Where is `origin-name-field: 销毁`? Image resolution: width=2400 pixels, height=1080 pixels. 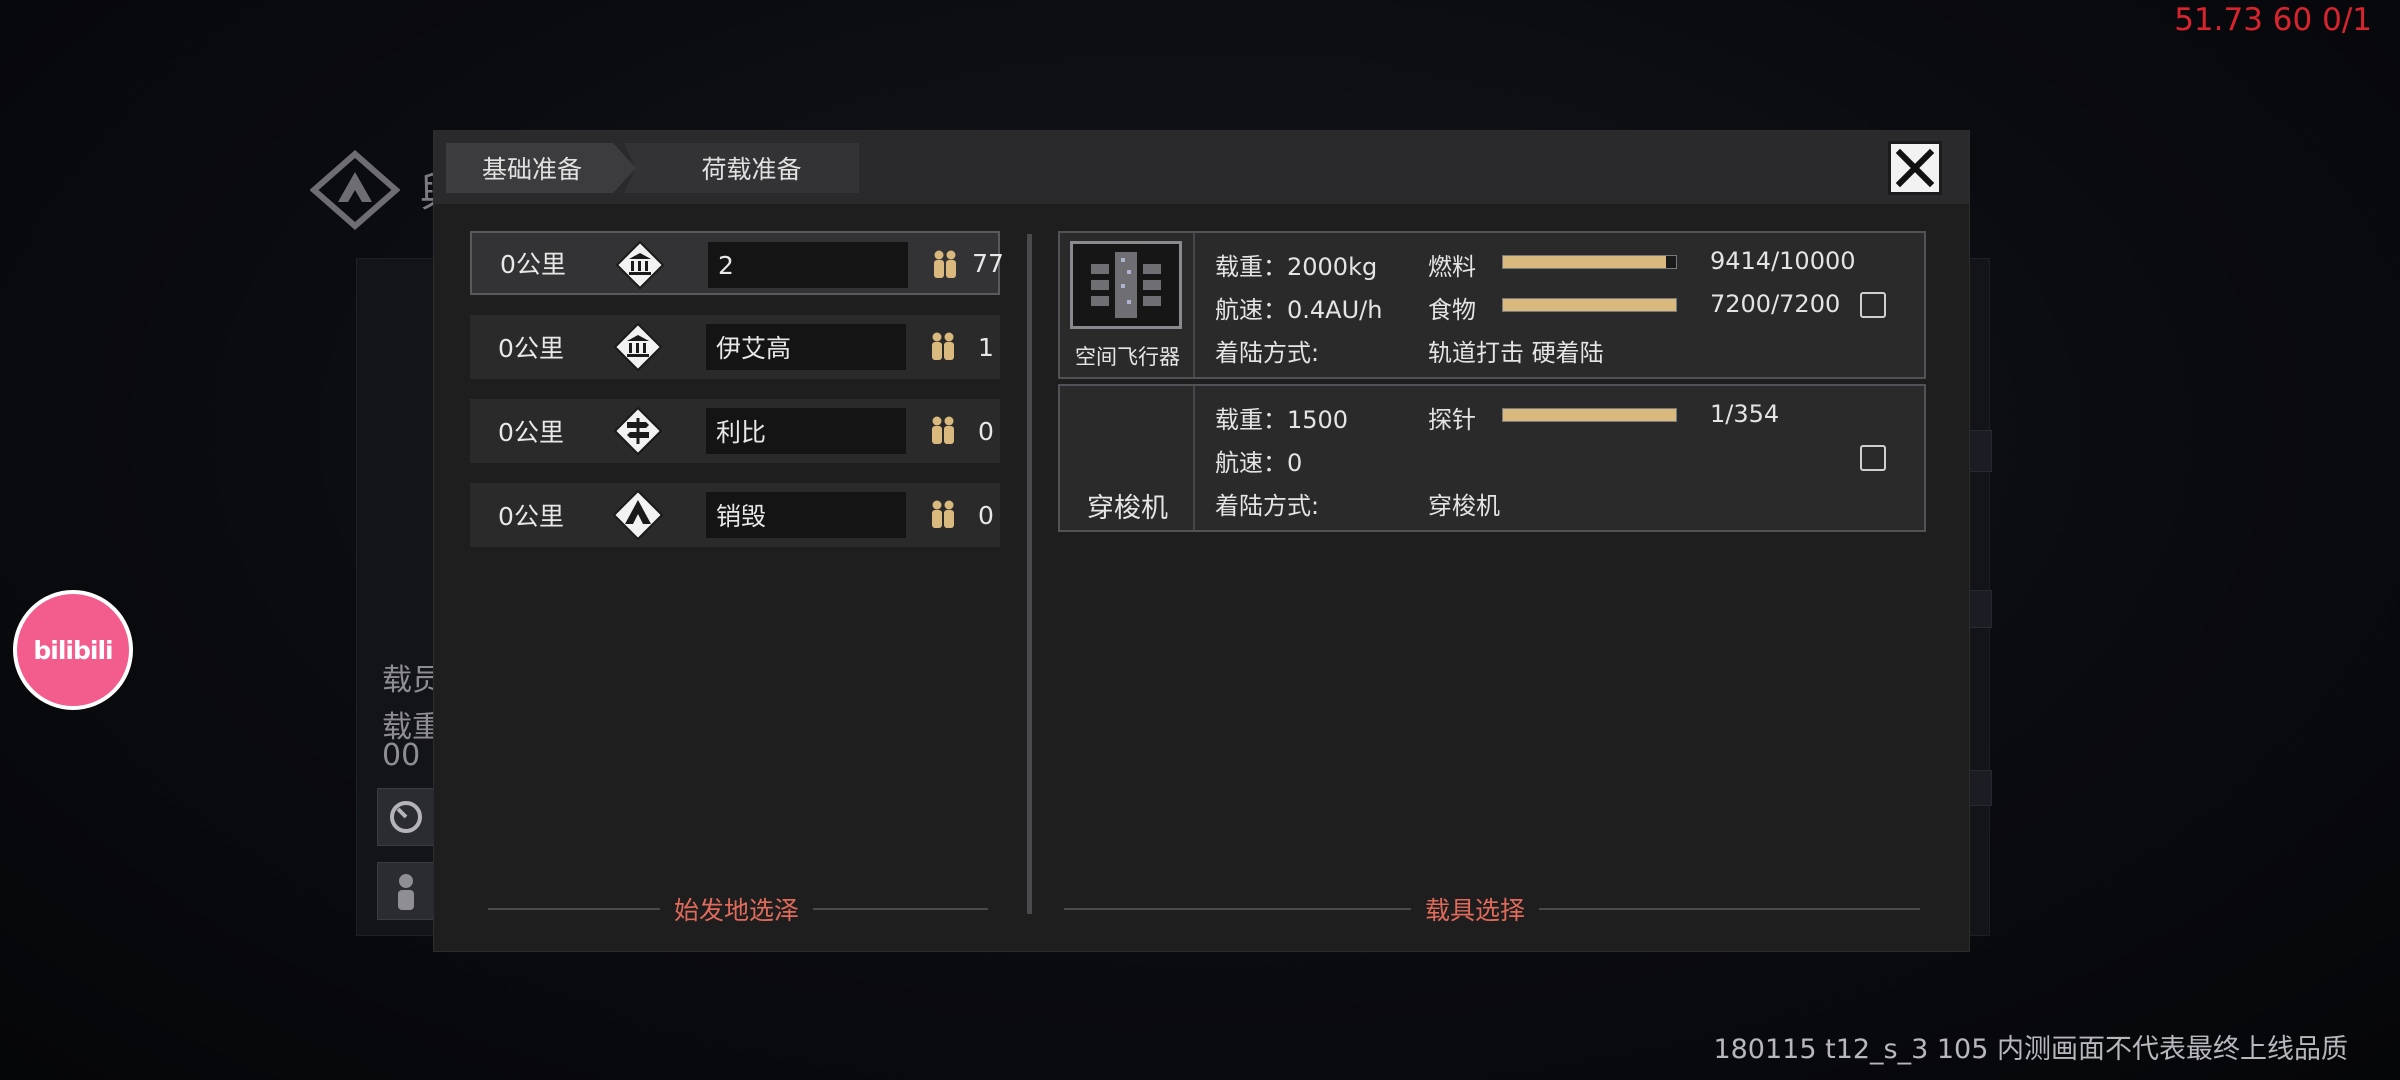
origin-name-field: 销毁 is located at coordinates (806, 515).